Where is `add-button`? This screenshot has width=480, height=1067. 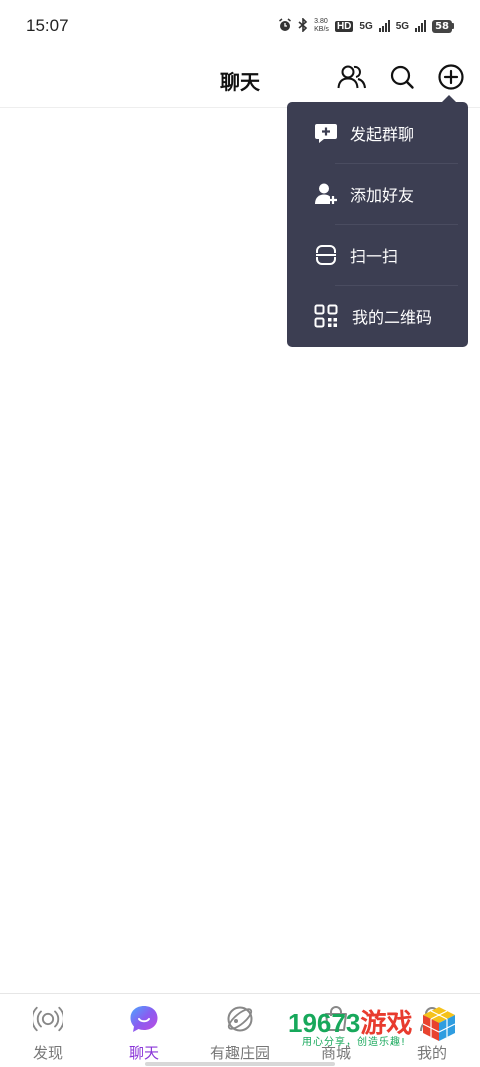
add-button is located at coordinates (451, 79).